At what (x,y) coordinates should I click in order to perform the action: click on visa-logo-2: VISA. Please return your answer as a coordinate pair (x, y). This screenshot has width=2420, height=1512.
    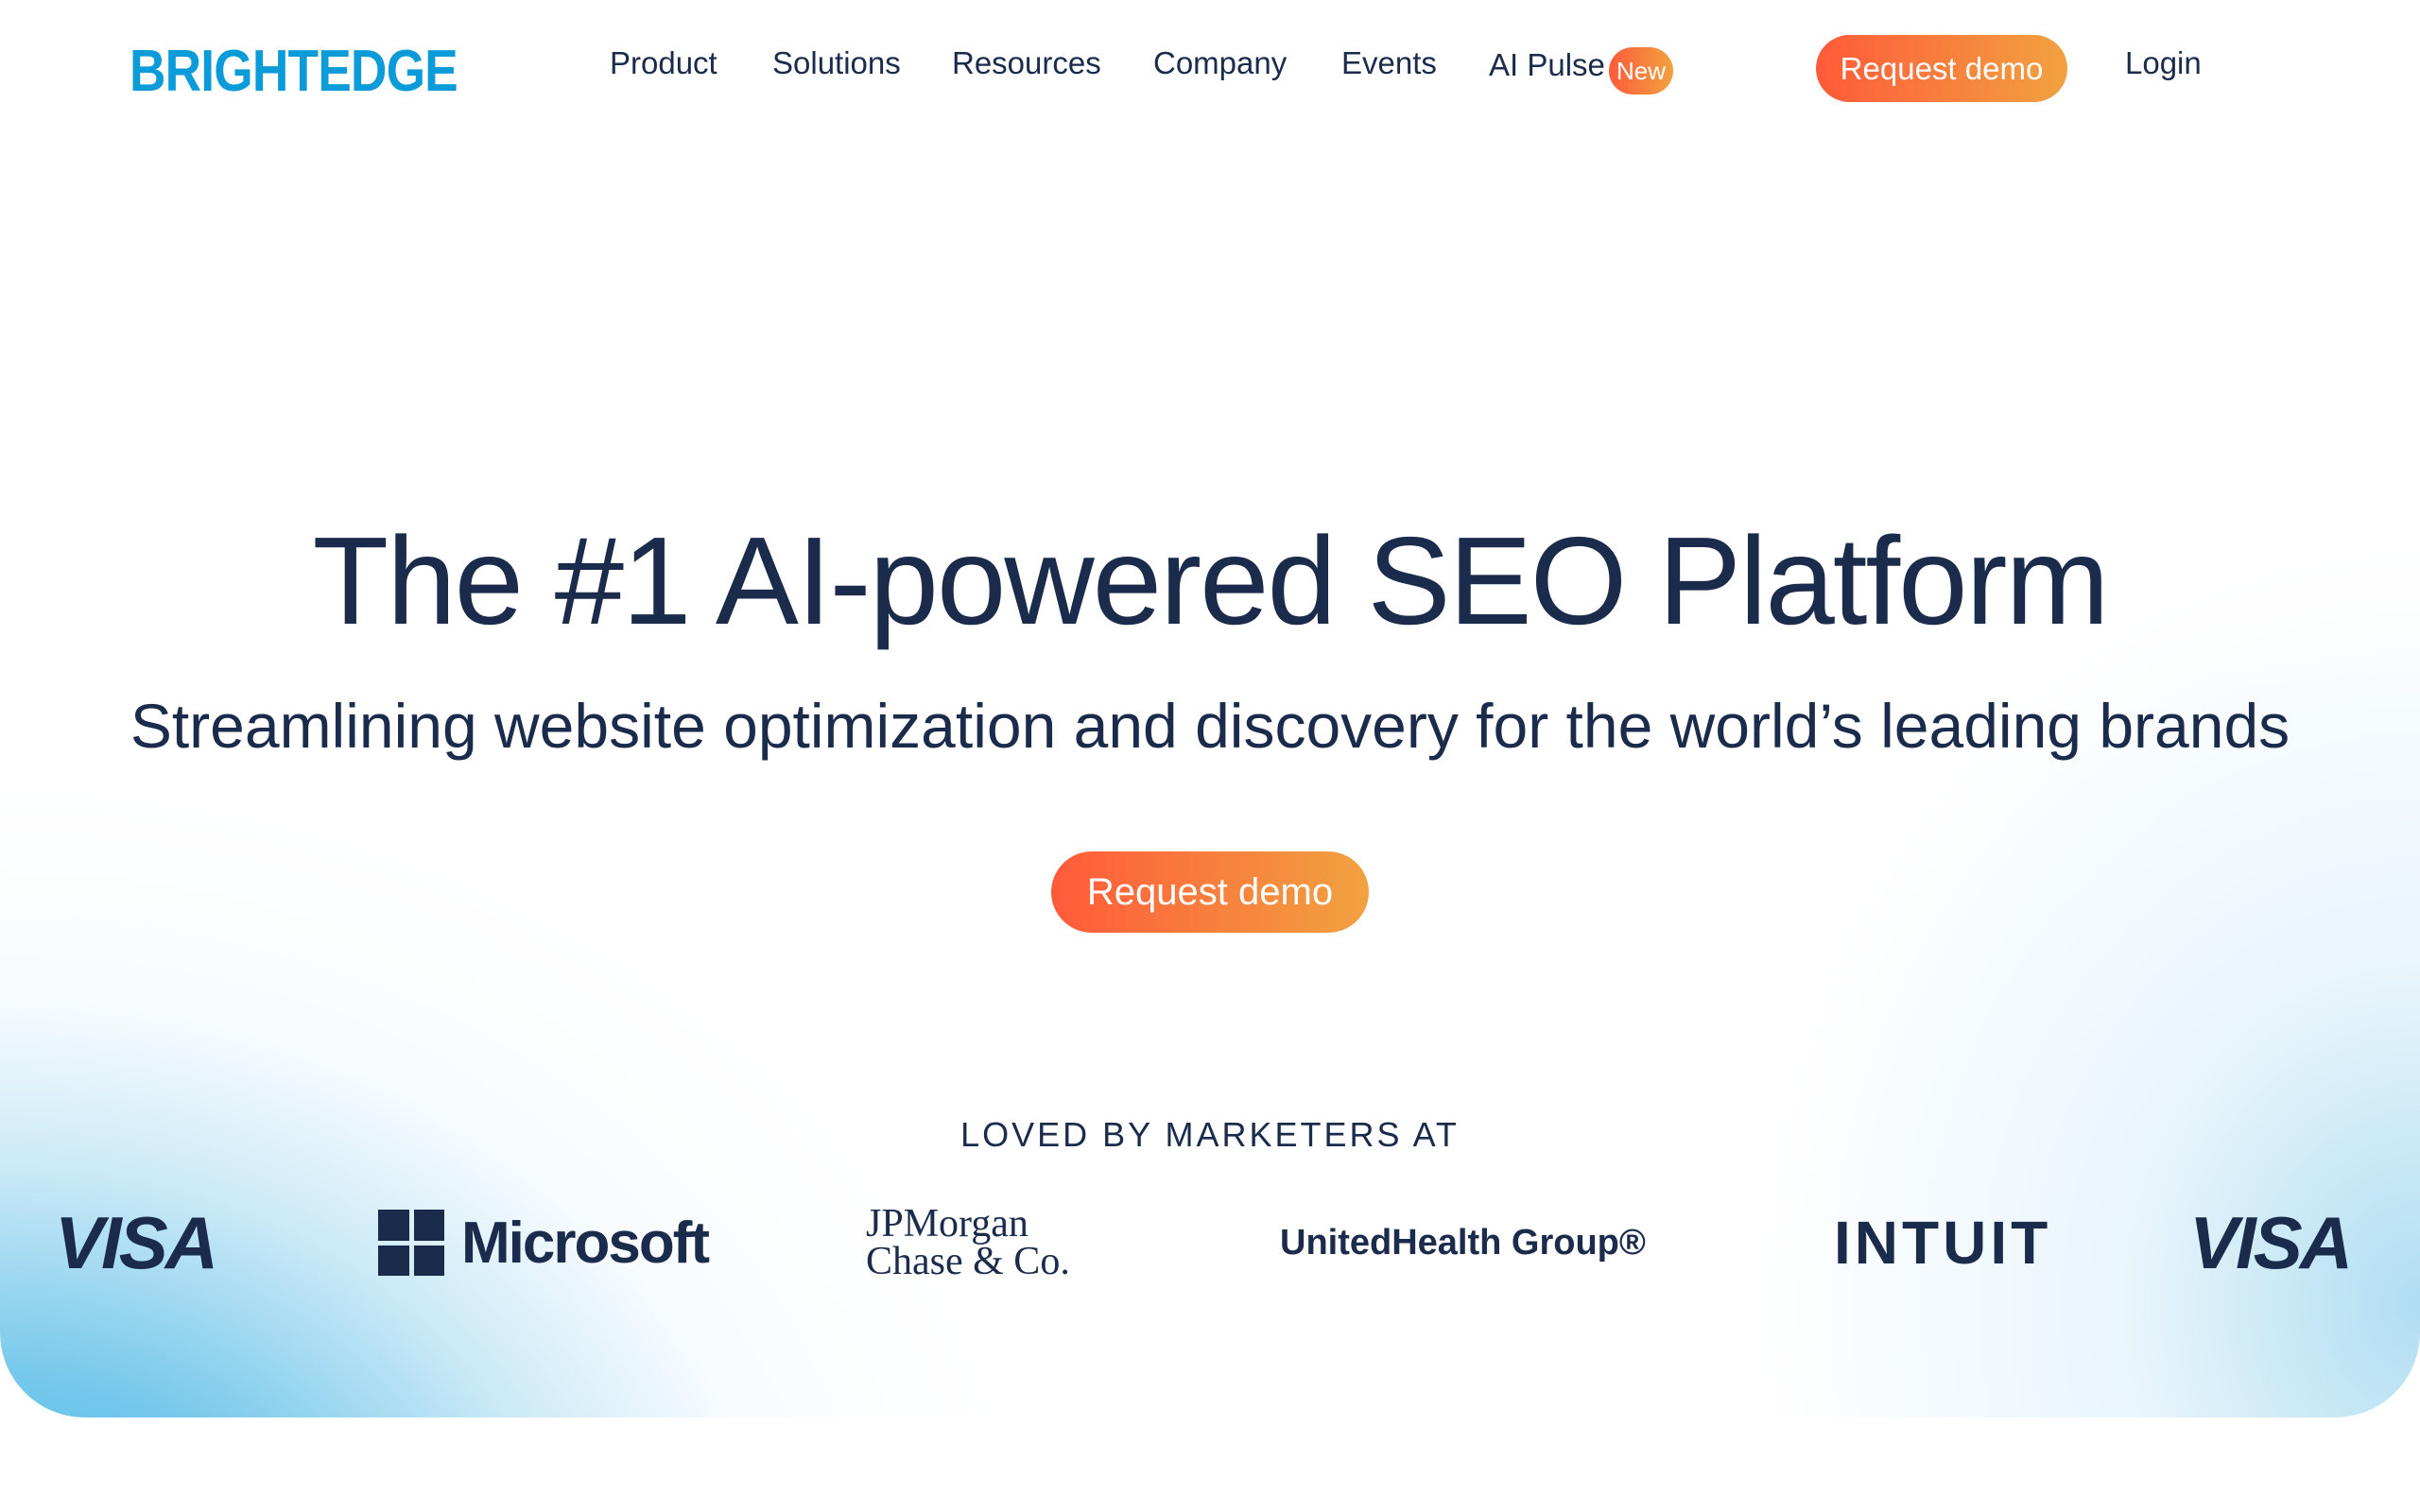
    Looking at the image, I should click on (2271, 1243).